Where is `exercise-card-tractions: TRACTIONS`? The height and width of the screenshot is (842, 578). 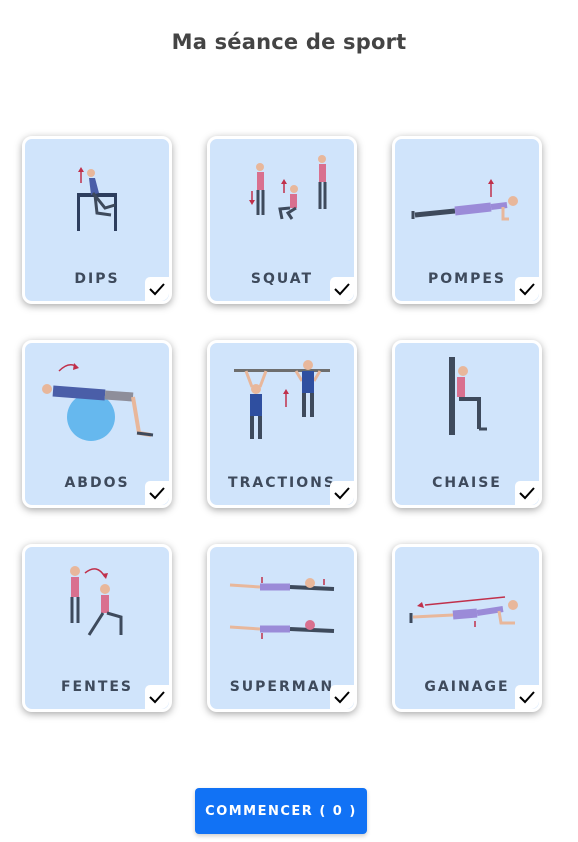
exercise-card-tractions: TRACTIONS is located at coordinates (282, 424).